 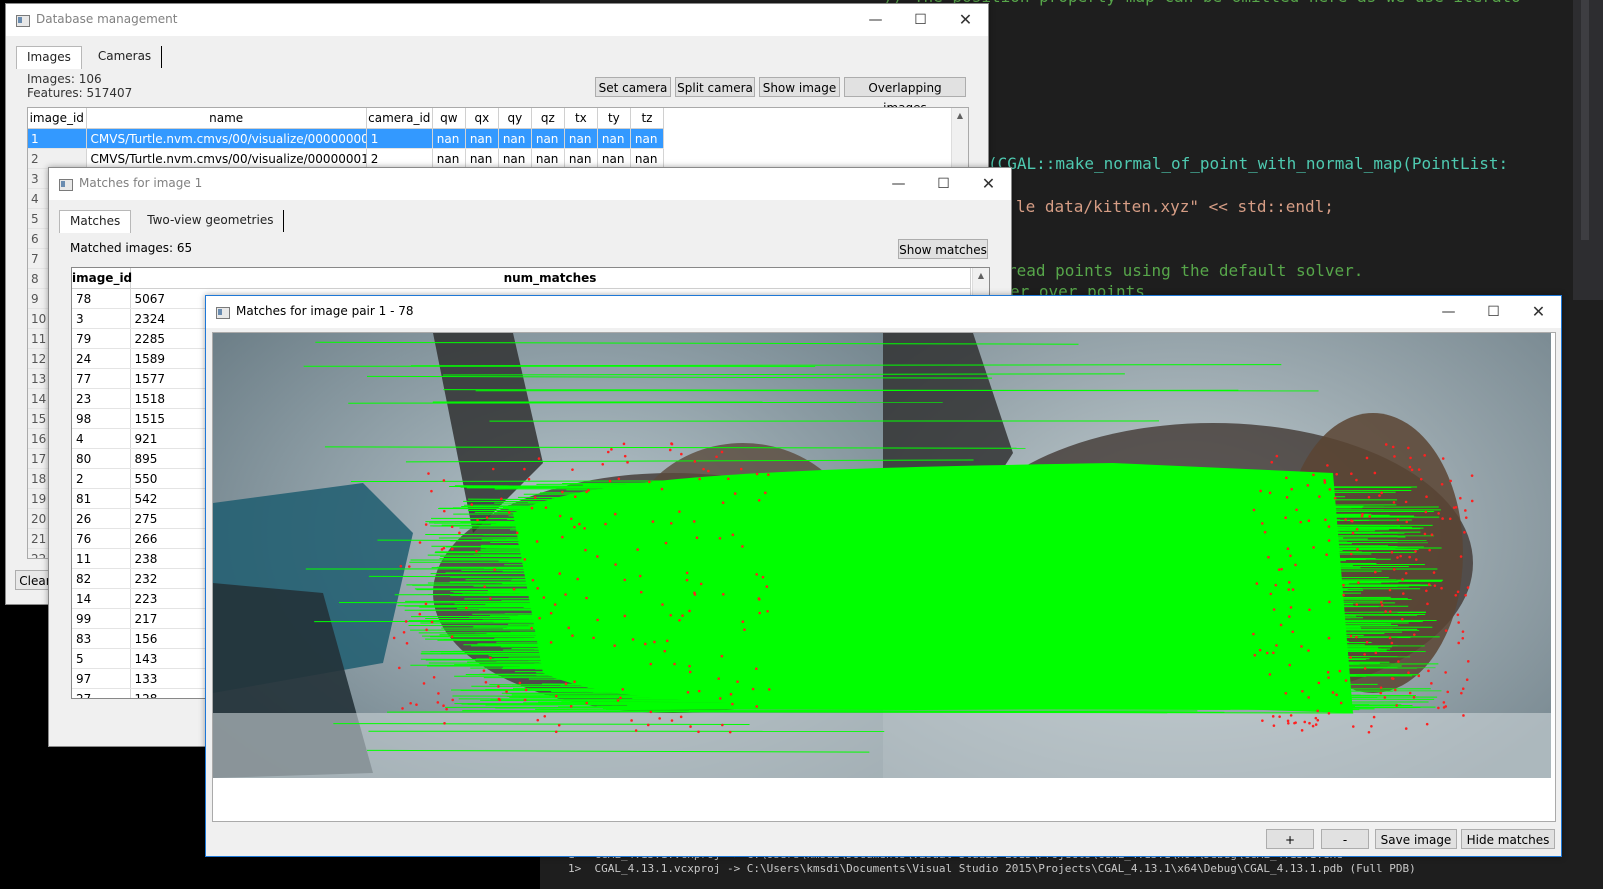 What do you see at coordinates (399, 118) in the screenshot?
I see `column-header: camera_id` at bounding box center [399, 118].